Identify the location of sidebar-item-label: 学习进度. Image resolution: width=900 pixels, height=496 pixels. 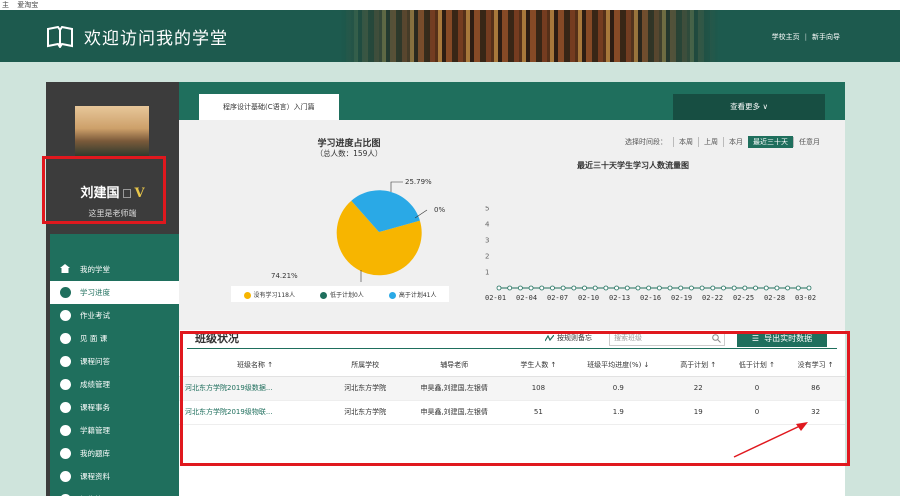
(95, 292).